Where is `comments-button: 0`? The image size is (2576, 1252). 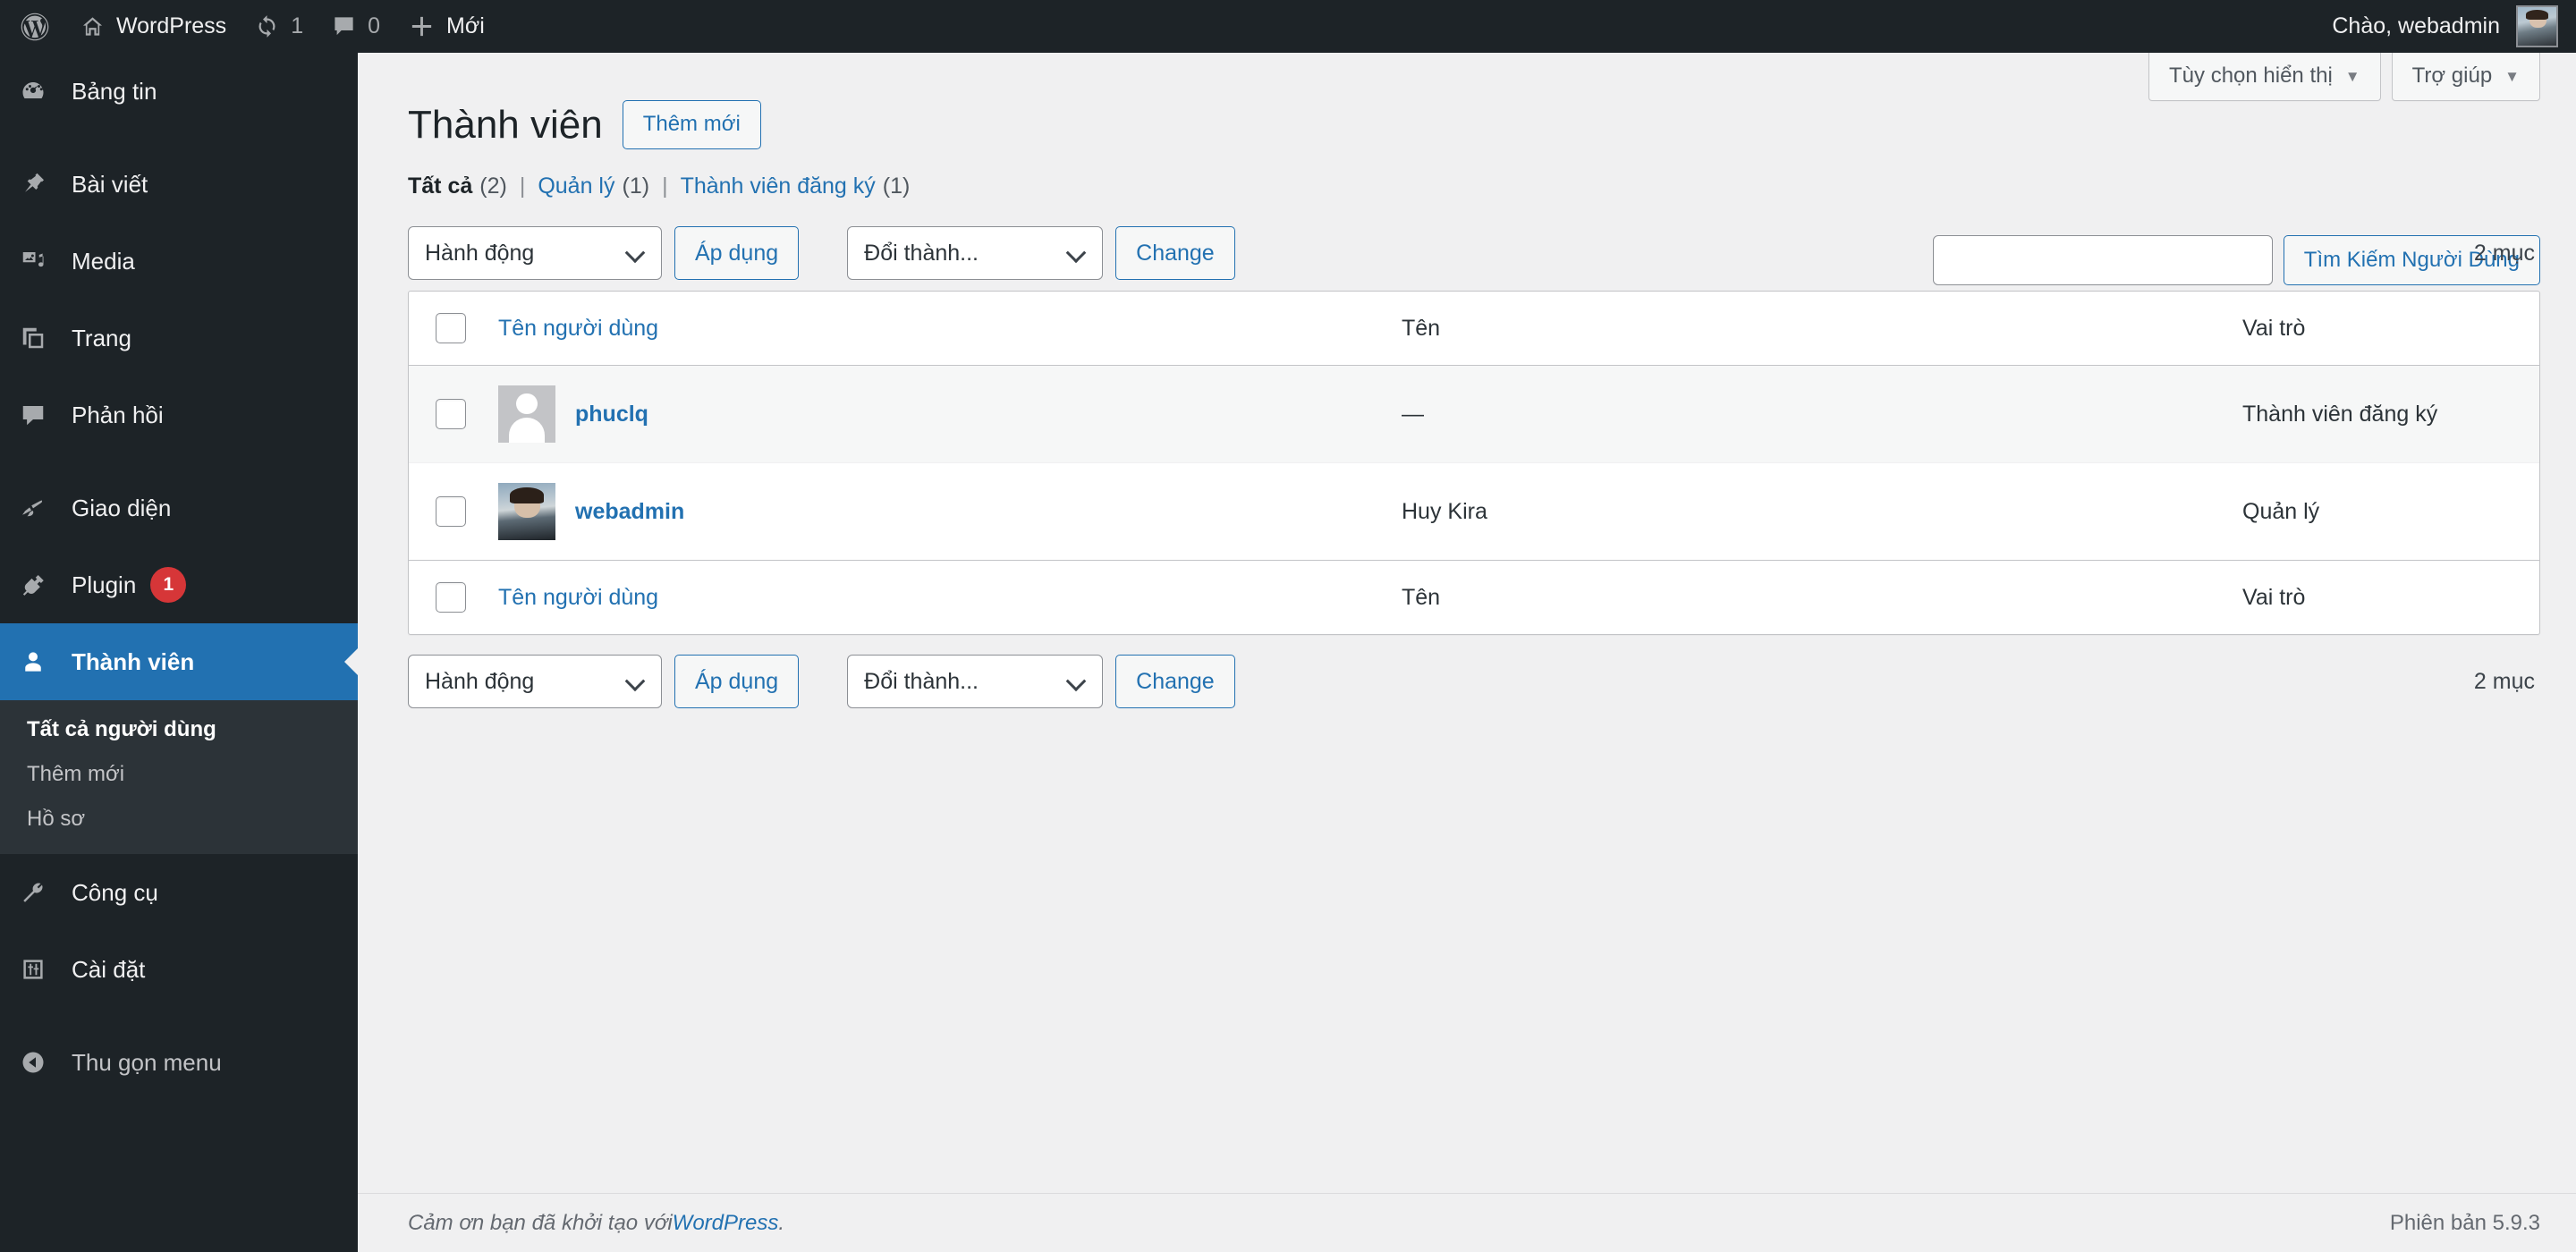
comments-button: 0 is located at coordinates (356, 26).